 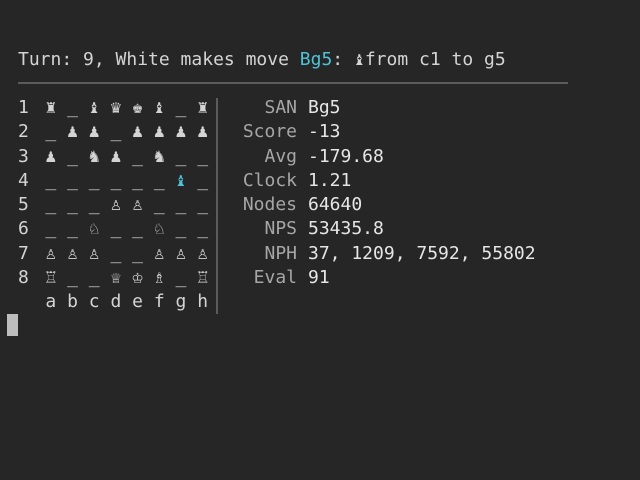 I want to click on stat-value: -179.68, so click(x=346, y=156).